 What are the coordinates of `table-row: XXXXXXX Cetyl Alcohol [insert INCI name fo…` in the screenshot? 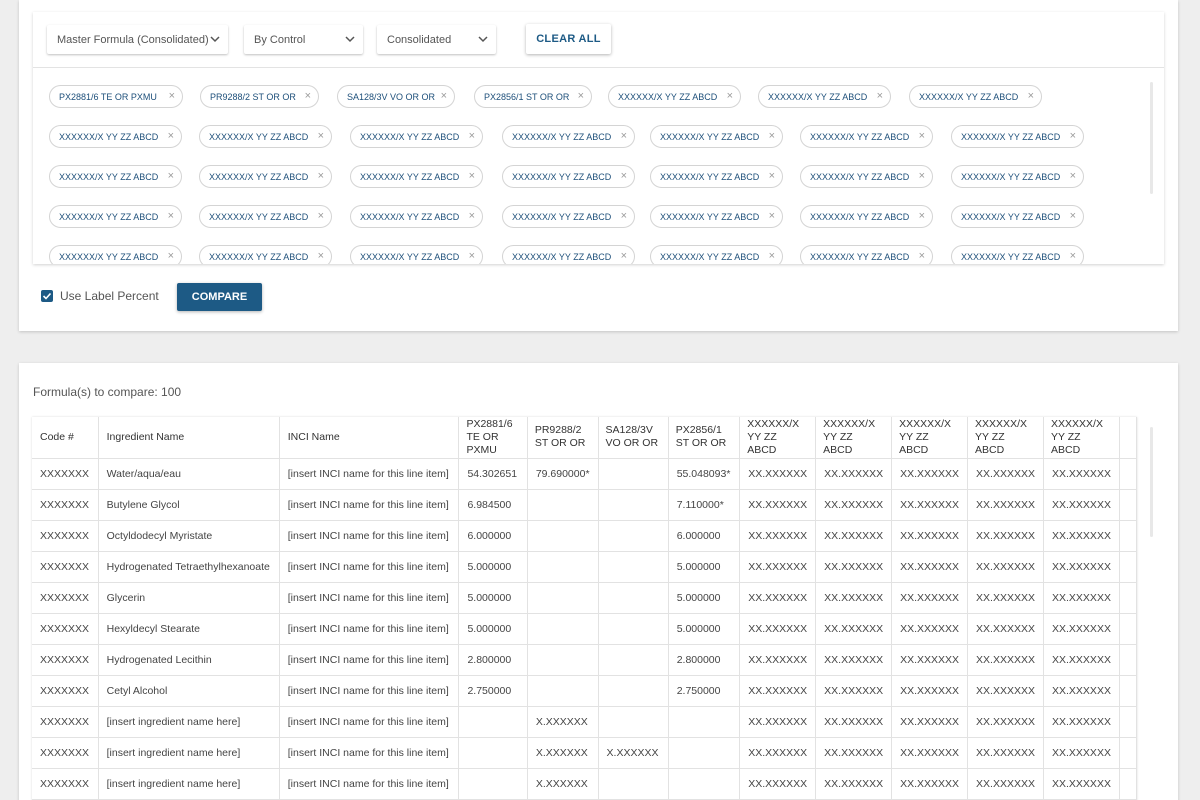 It's located at (584, 691).